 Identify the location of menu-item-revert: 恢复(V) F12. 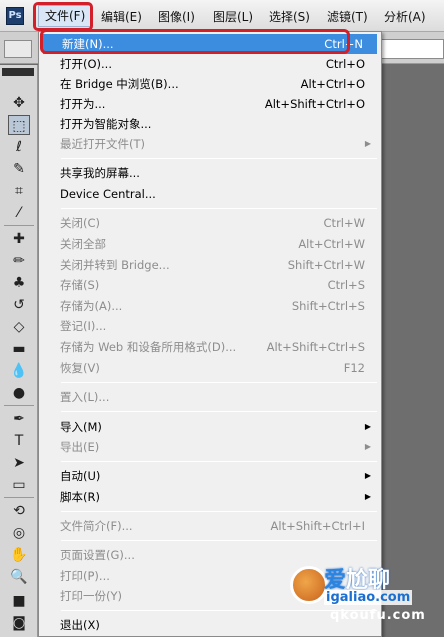
(210, 368).